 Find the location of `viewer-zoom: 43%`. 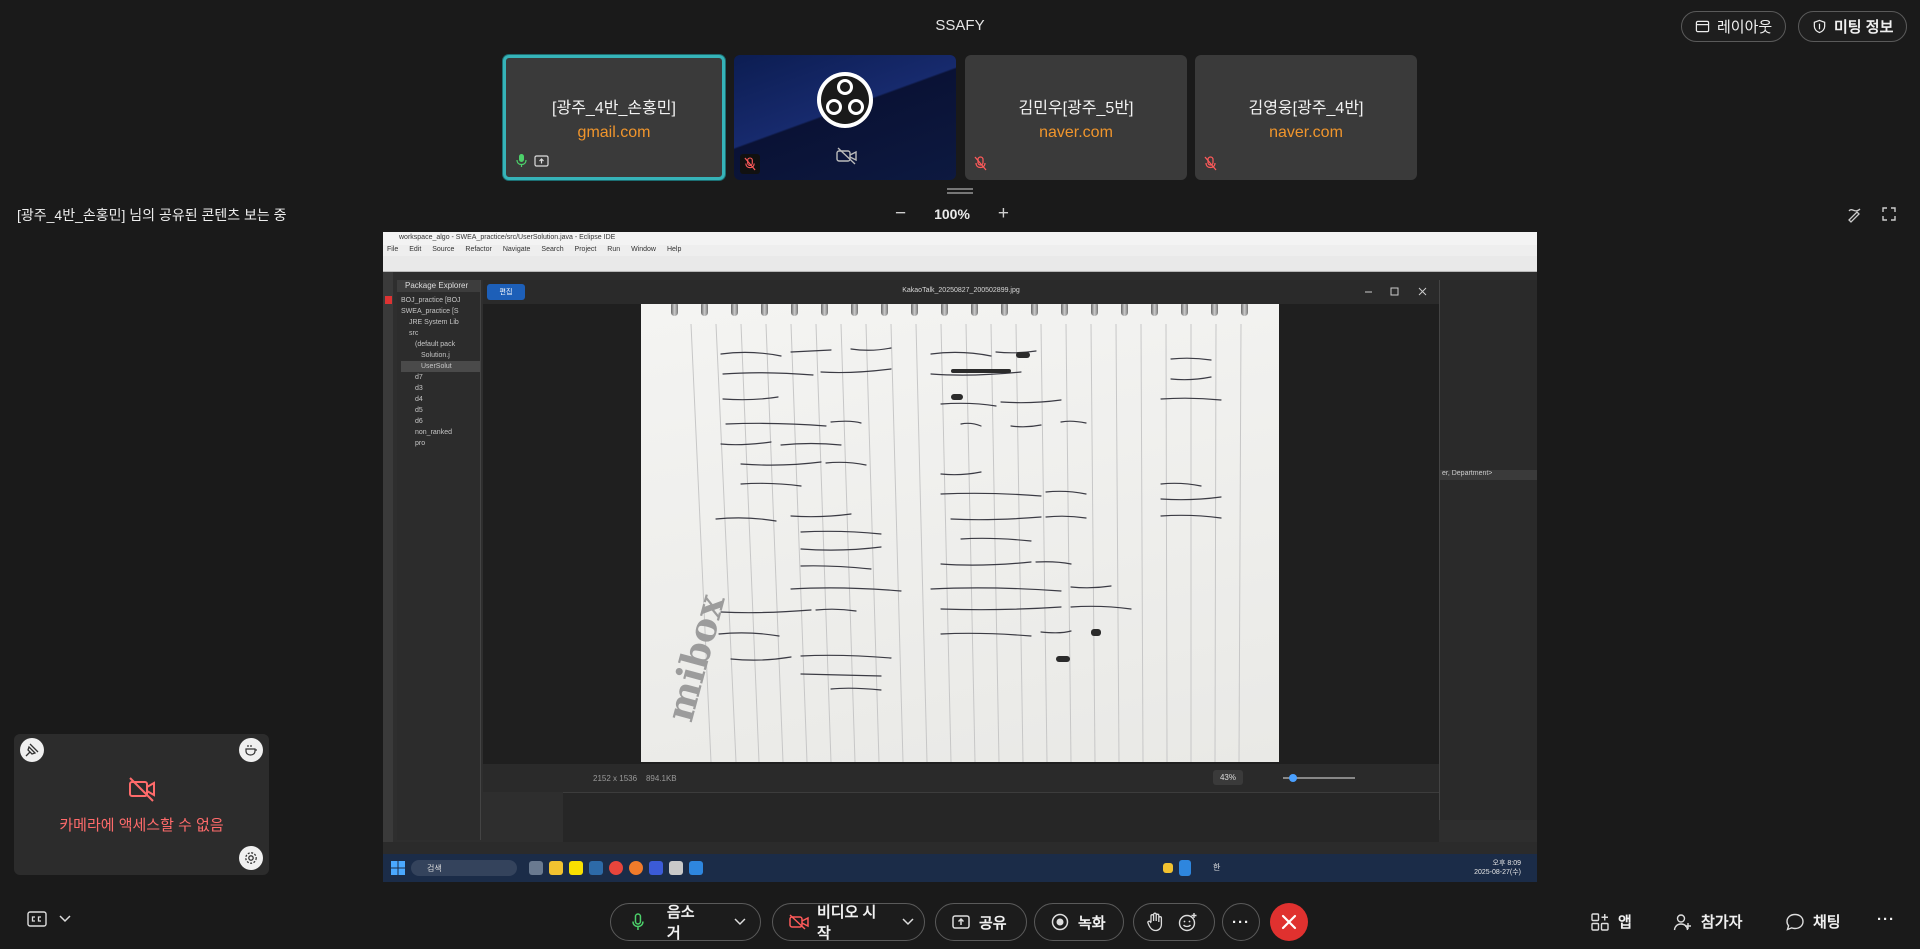

viewer-zoom: 43% is located at coordinates (1228, 777).